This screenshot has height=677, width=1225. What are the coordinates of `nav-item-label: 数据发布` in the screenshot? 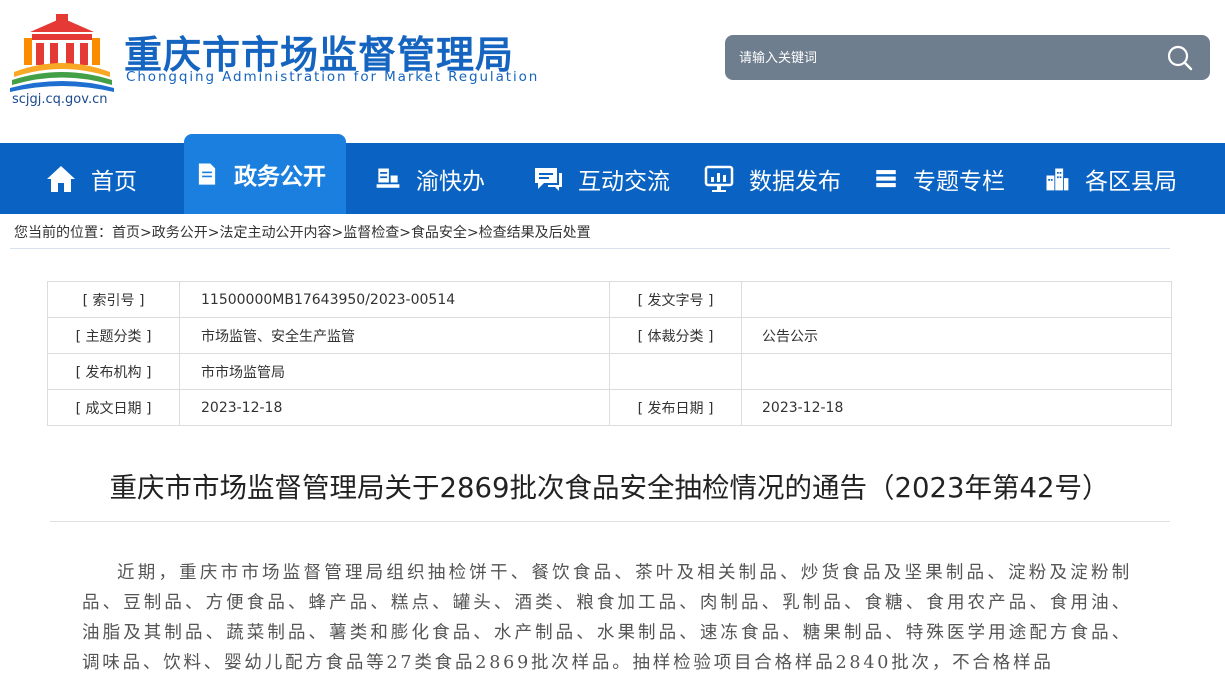 It's located at (795, 181).